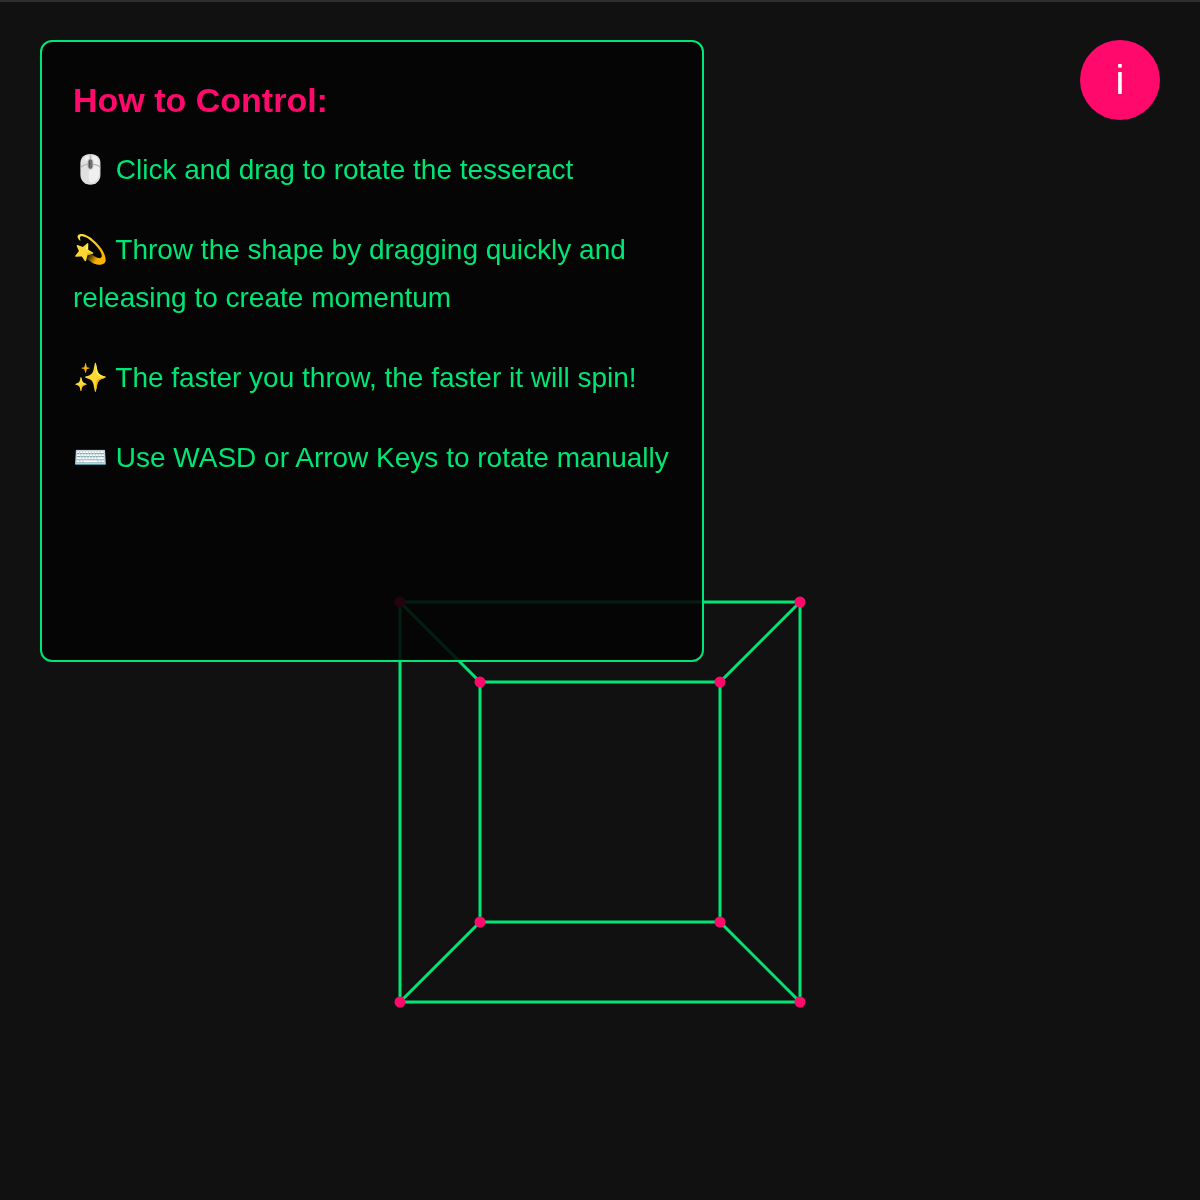  I want to click on panel-title: How to Control:, so click(201, 100).